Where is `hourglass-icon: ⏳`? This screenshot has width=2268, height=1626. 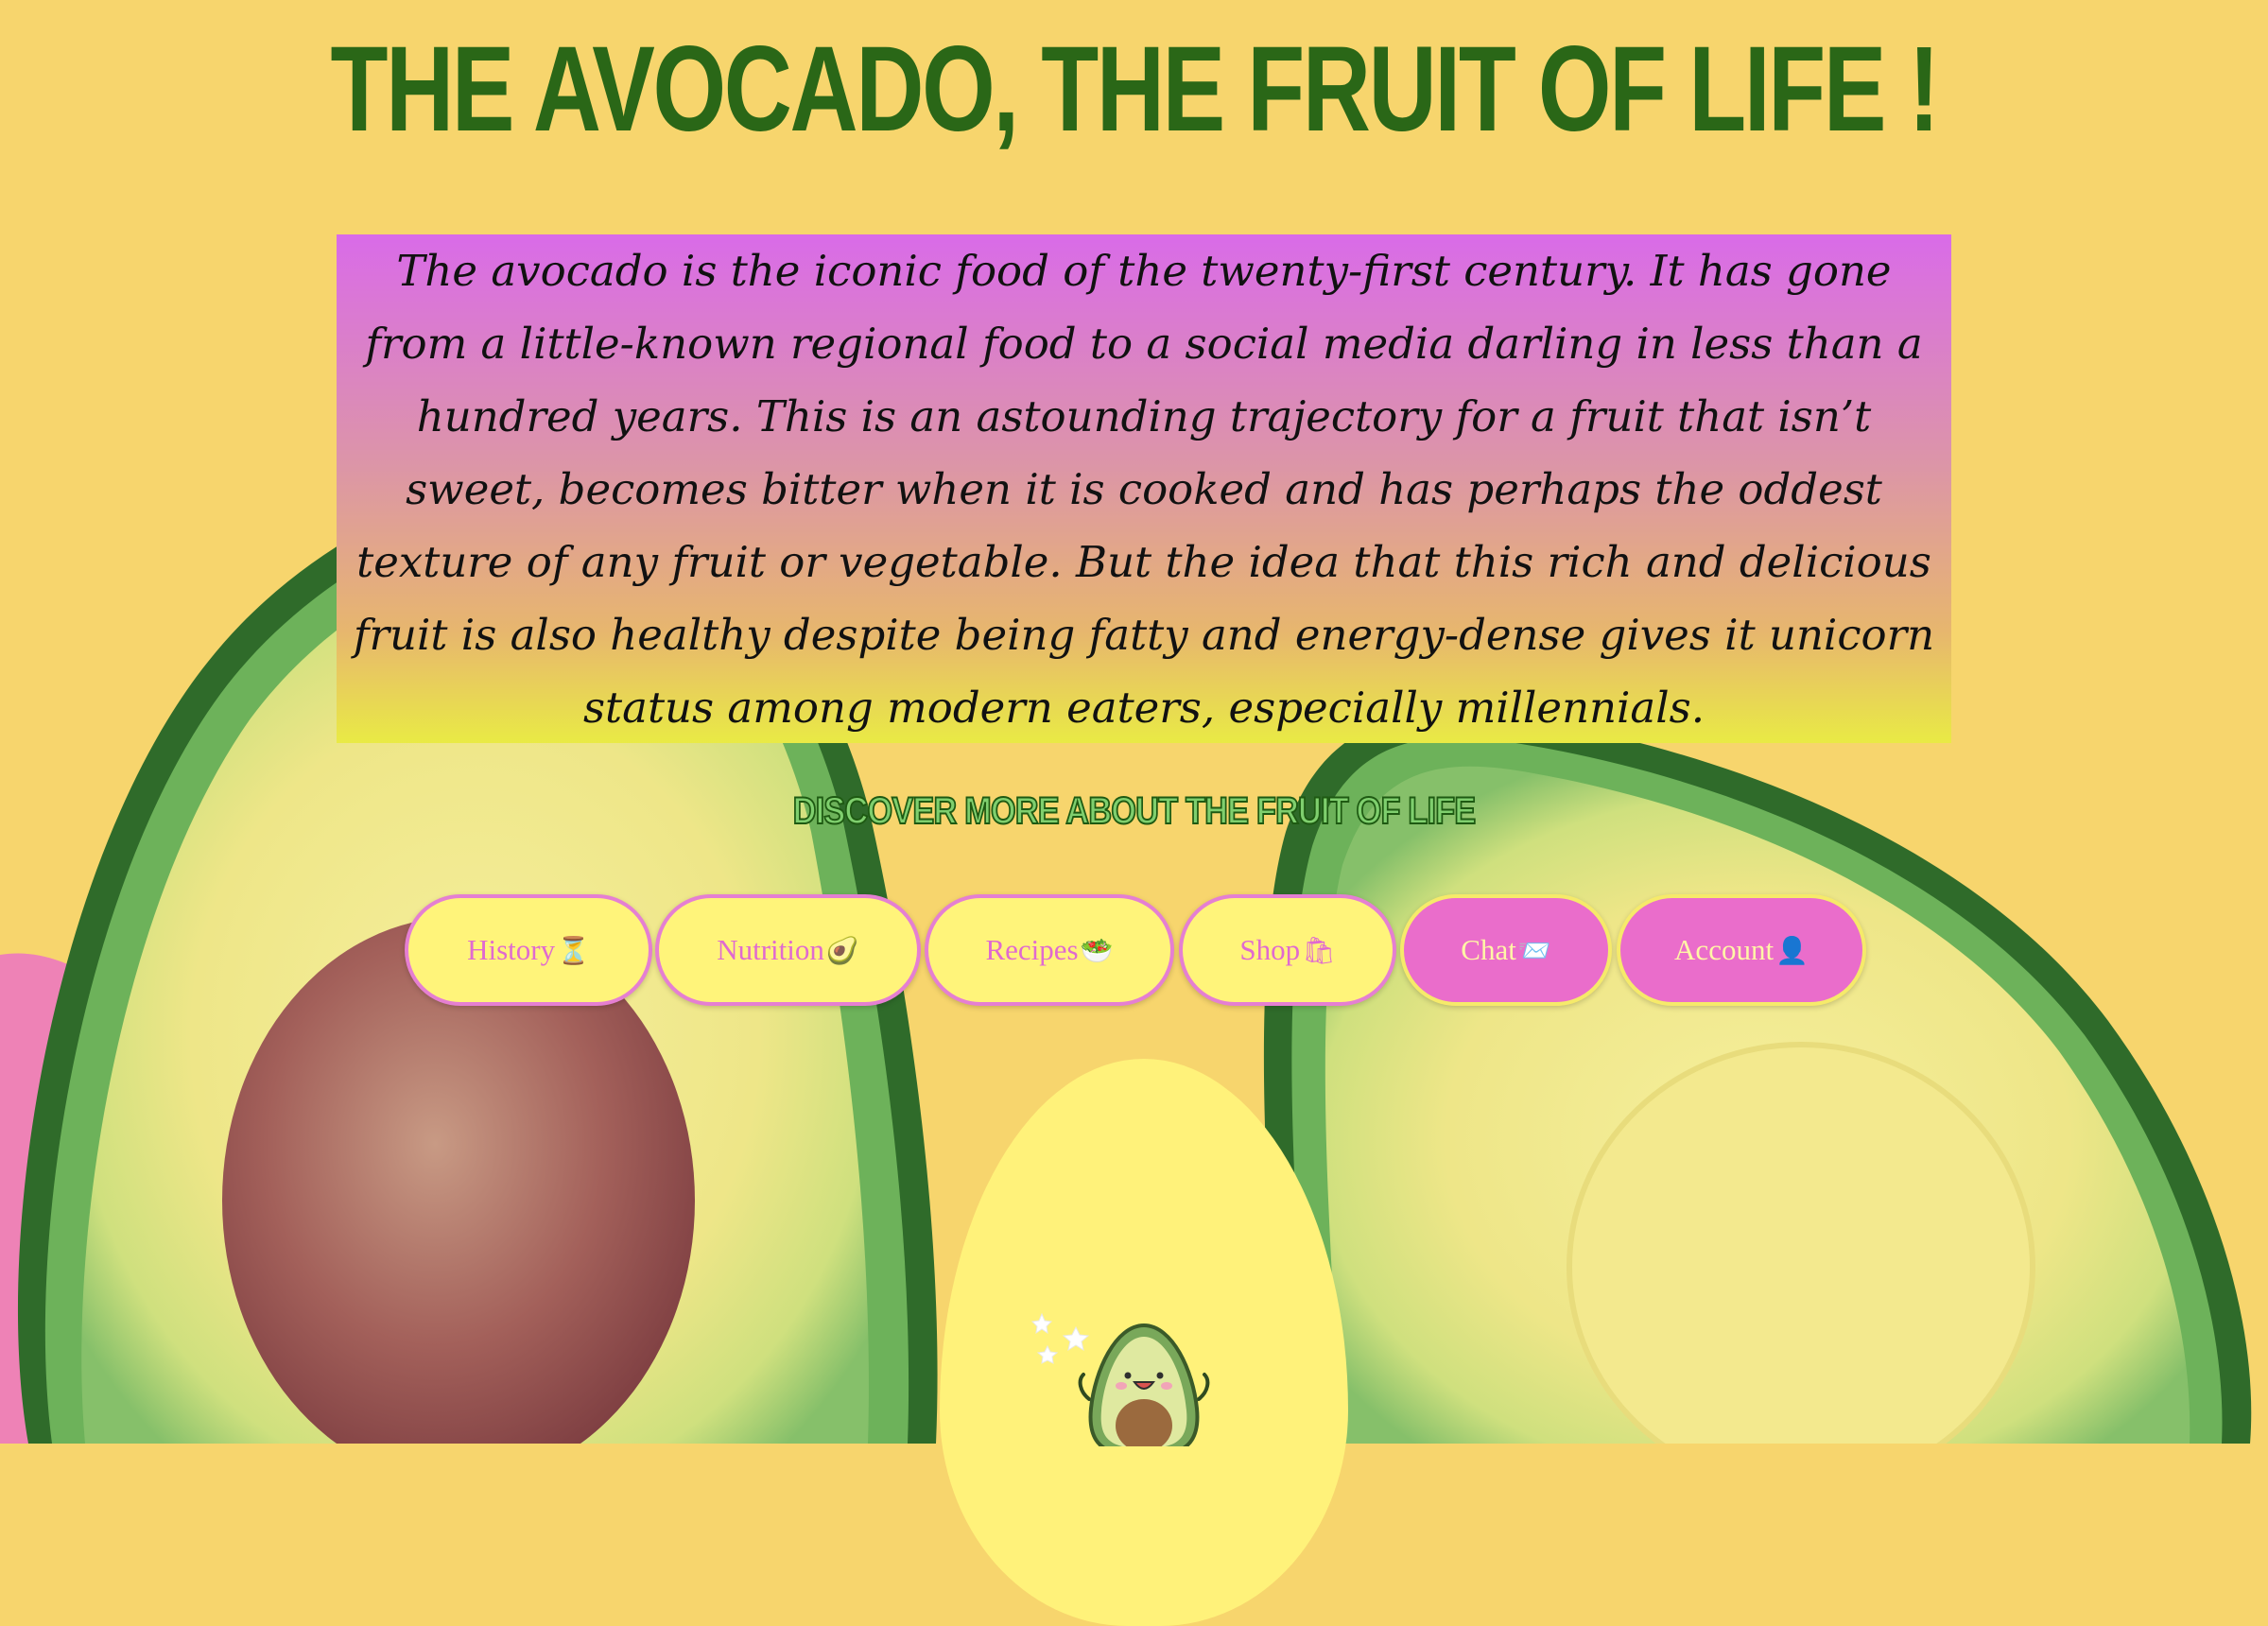
hourglass-icon: ⏳ is located at coordinates (574, 950).